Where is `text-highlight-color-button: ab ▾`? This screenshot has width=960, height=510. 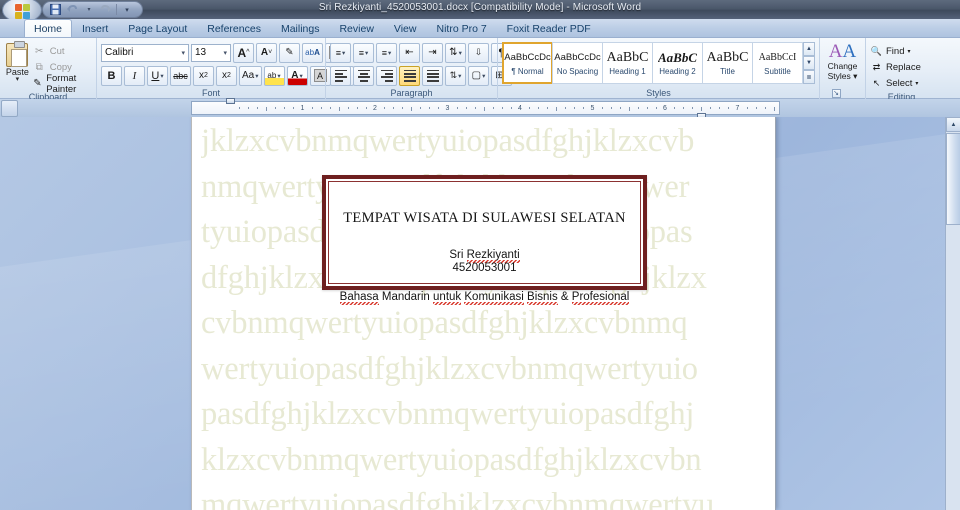 text-highlight-color-button: ab ▾ is located at coordinates (274, 75).